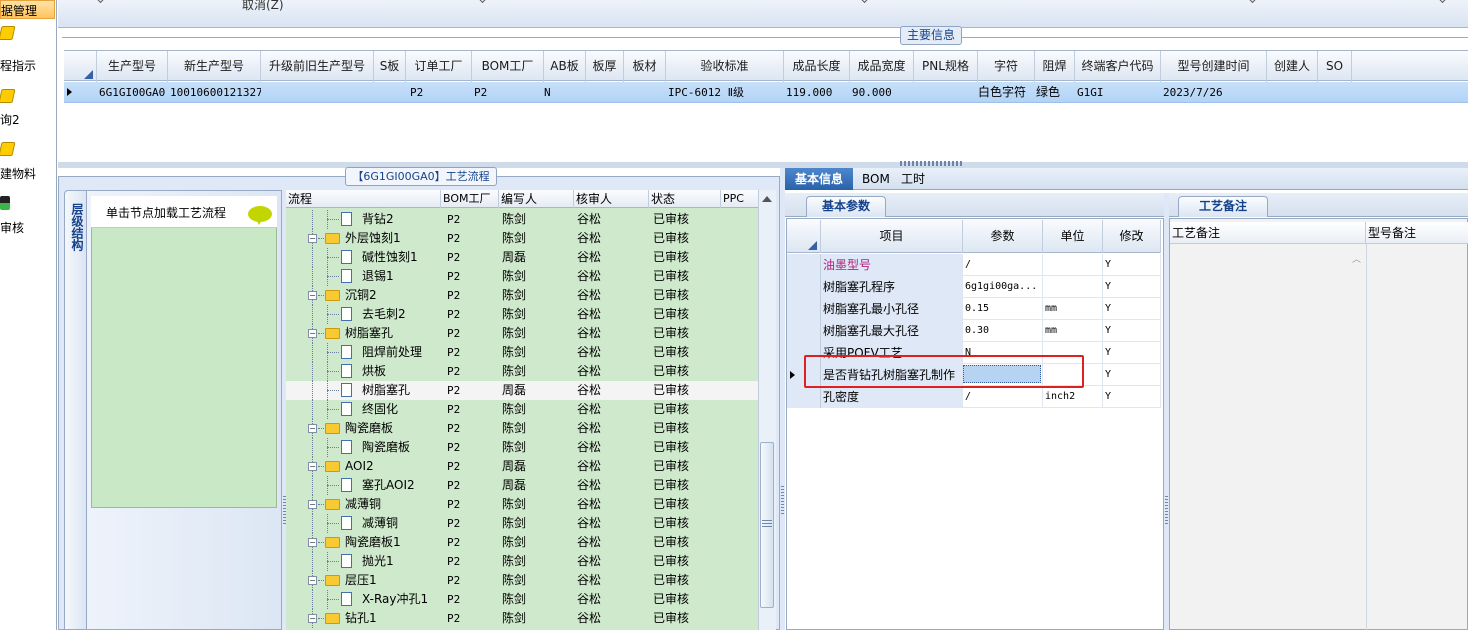 The height and width of the screenshot is (630, 1468). What do you see at coordinates (440, 92) in the screenshot?
I see `table-cell: P2` at bounding box center [440, 92].